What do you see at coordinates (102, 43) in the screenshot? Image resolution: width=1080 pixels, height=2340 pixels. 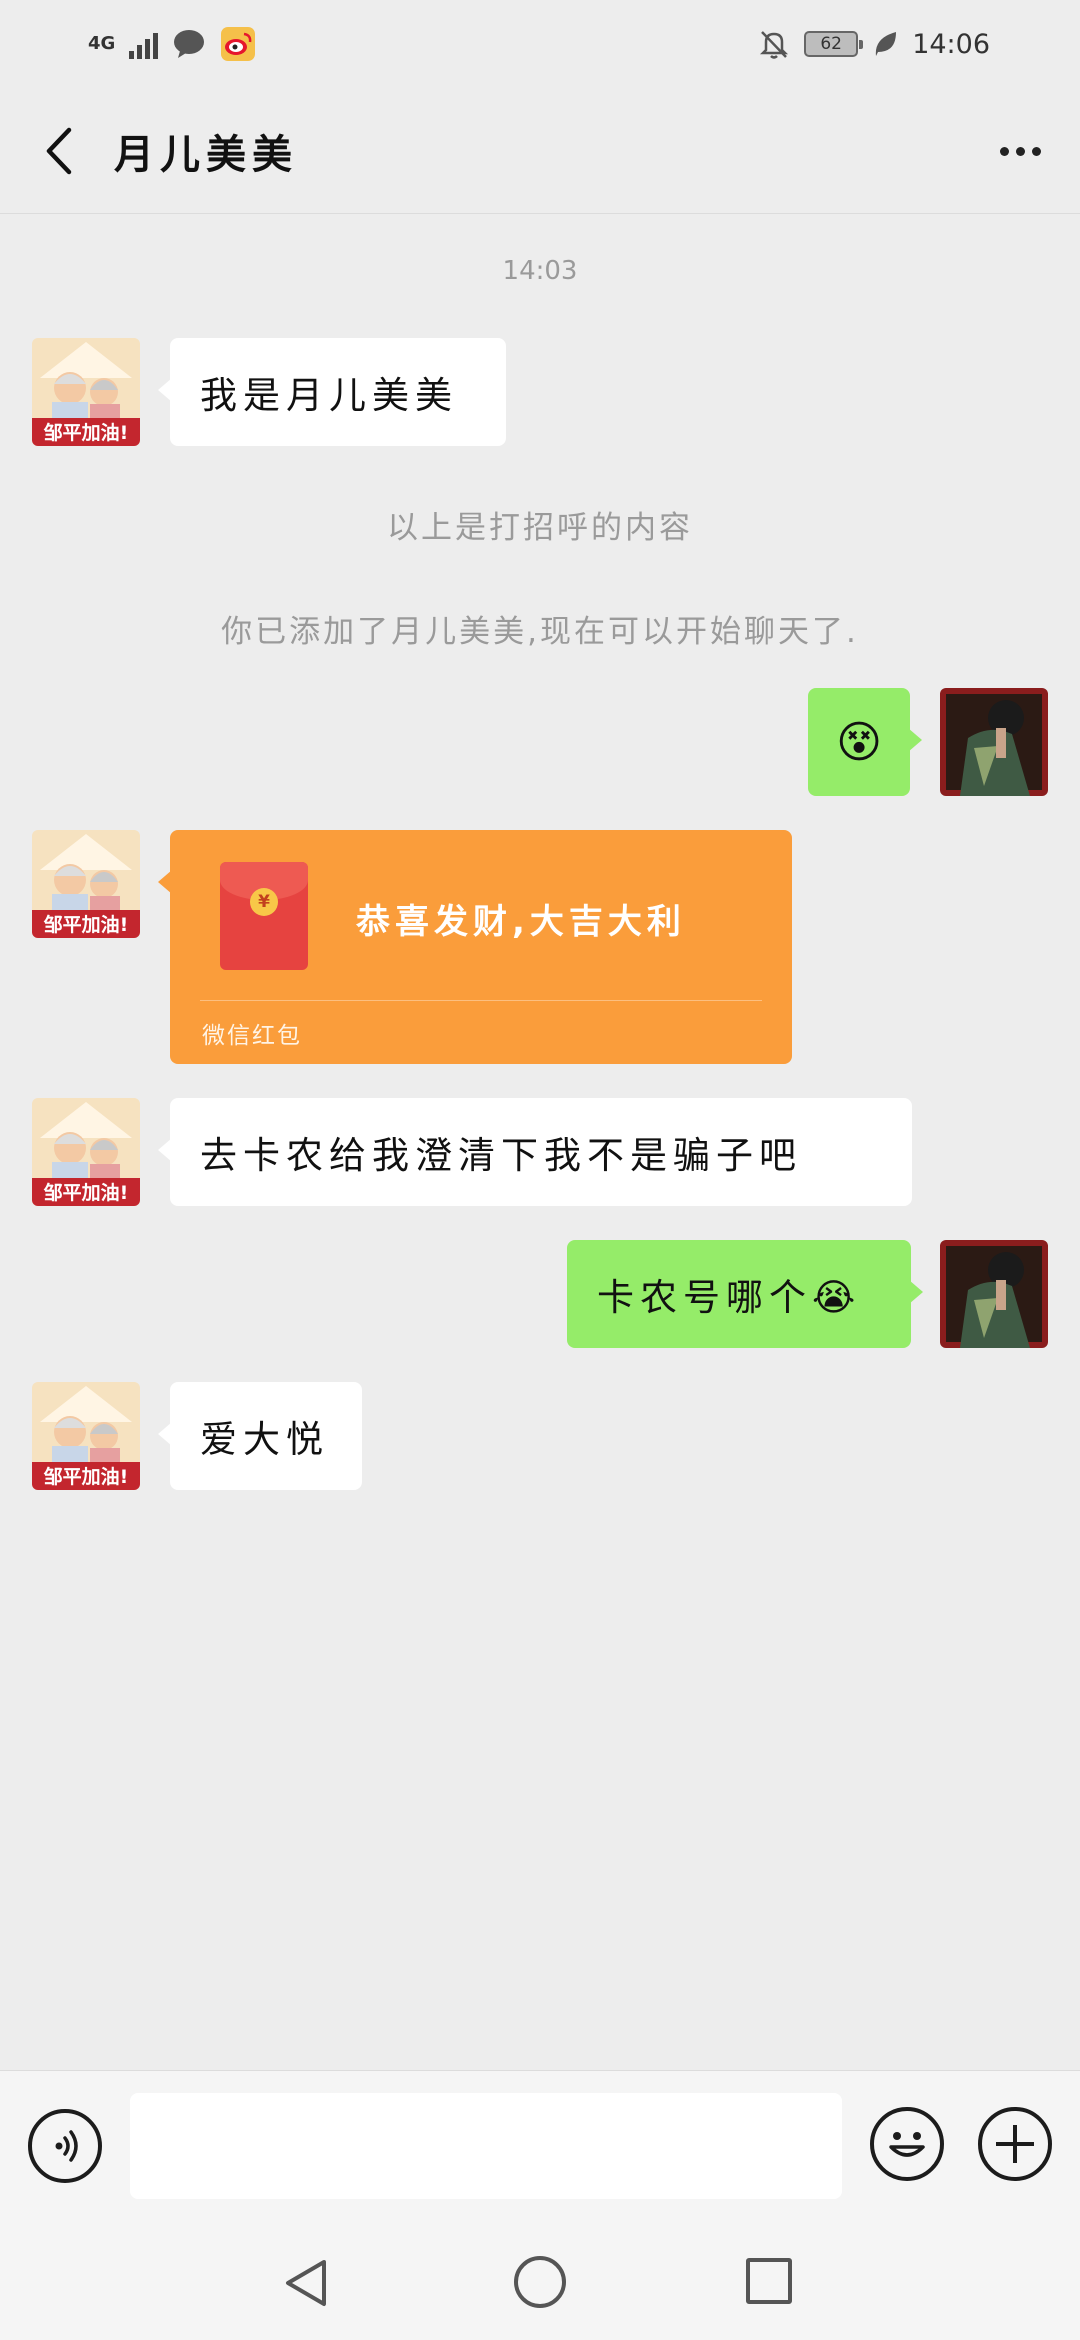 I see `network-label: 4G` at bounding box center [102, 43].